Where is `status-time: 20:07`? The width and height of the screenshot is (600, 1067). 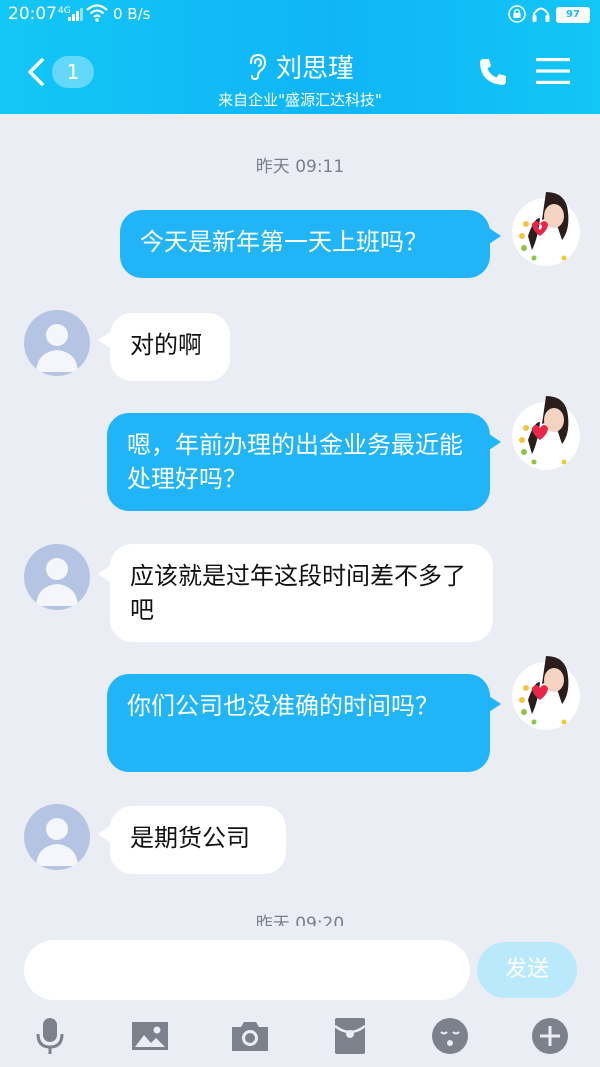 status-time: 20:07 is located at coordinates (32, 14).